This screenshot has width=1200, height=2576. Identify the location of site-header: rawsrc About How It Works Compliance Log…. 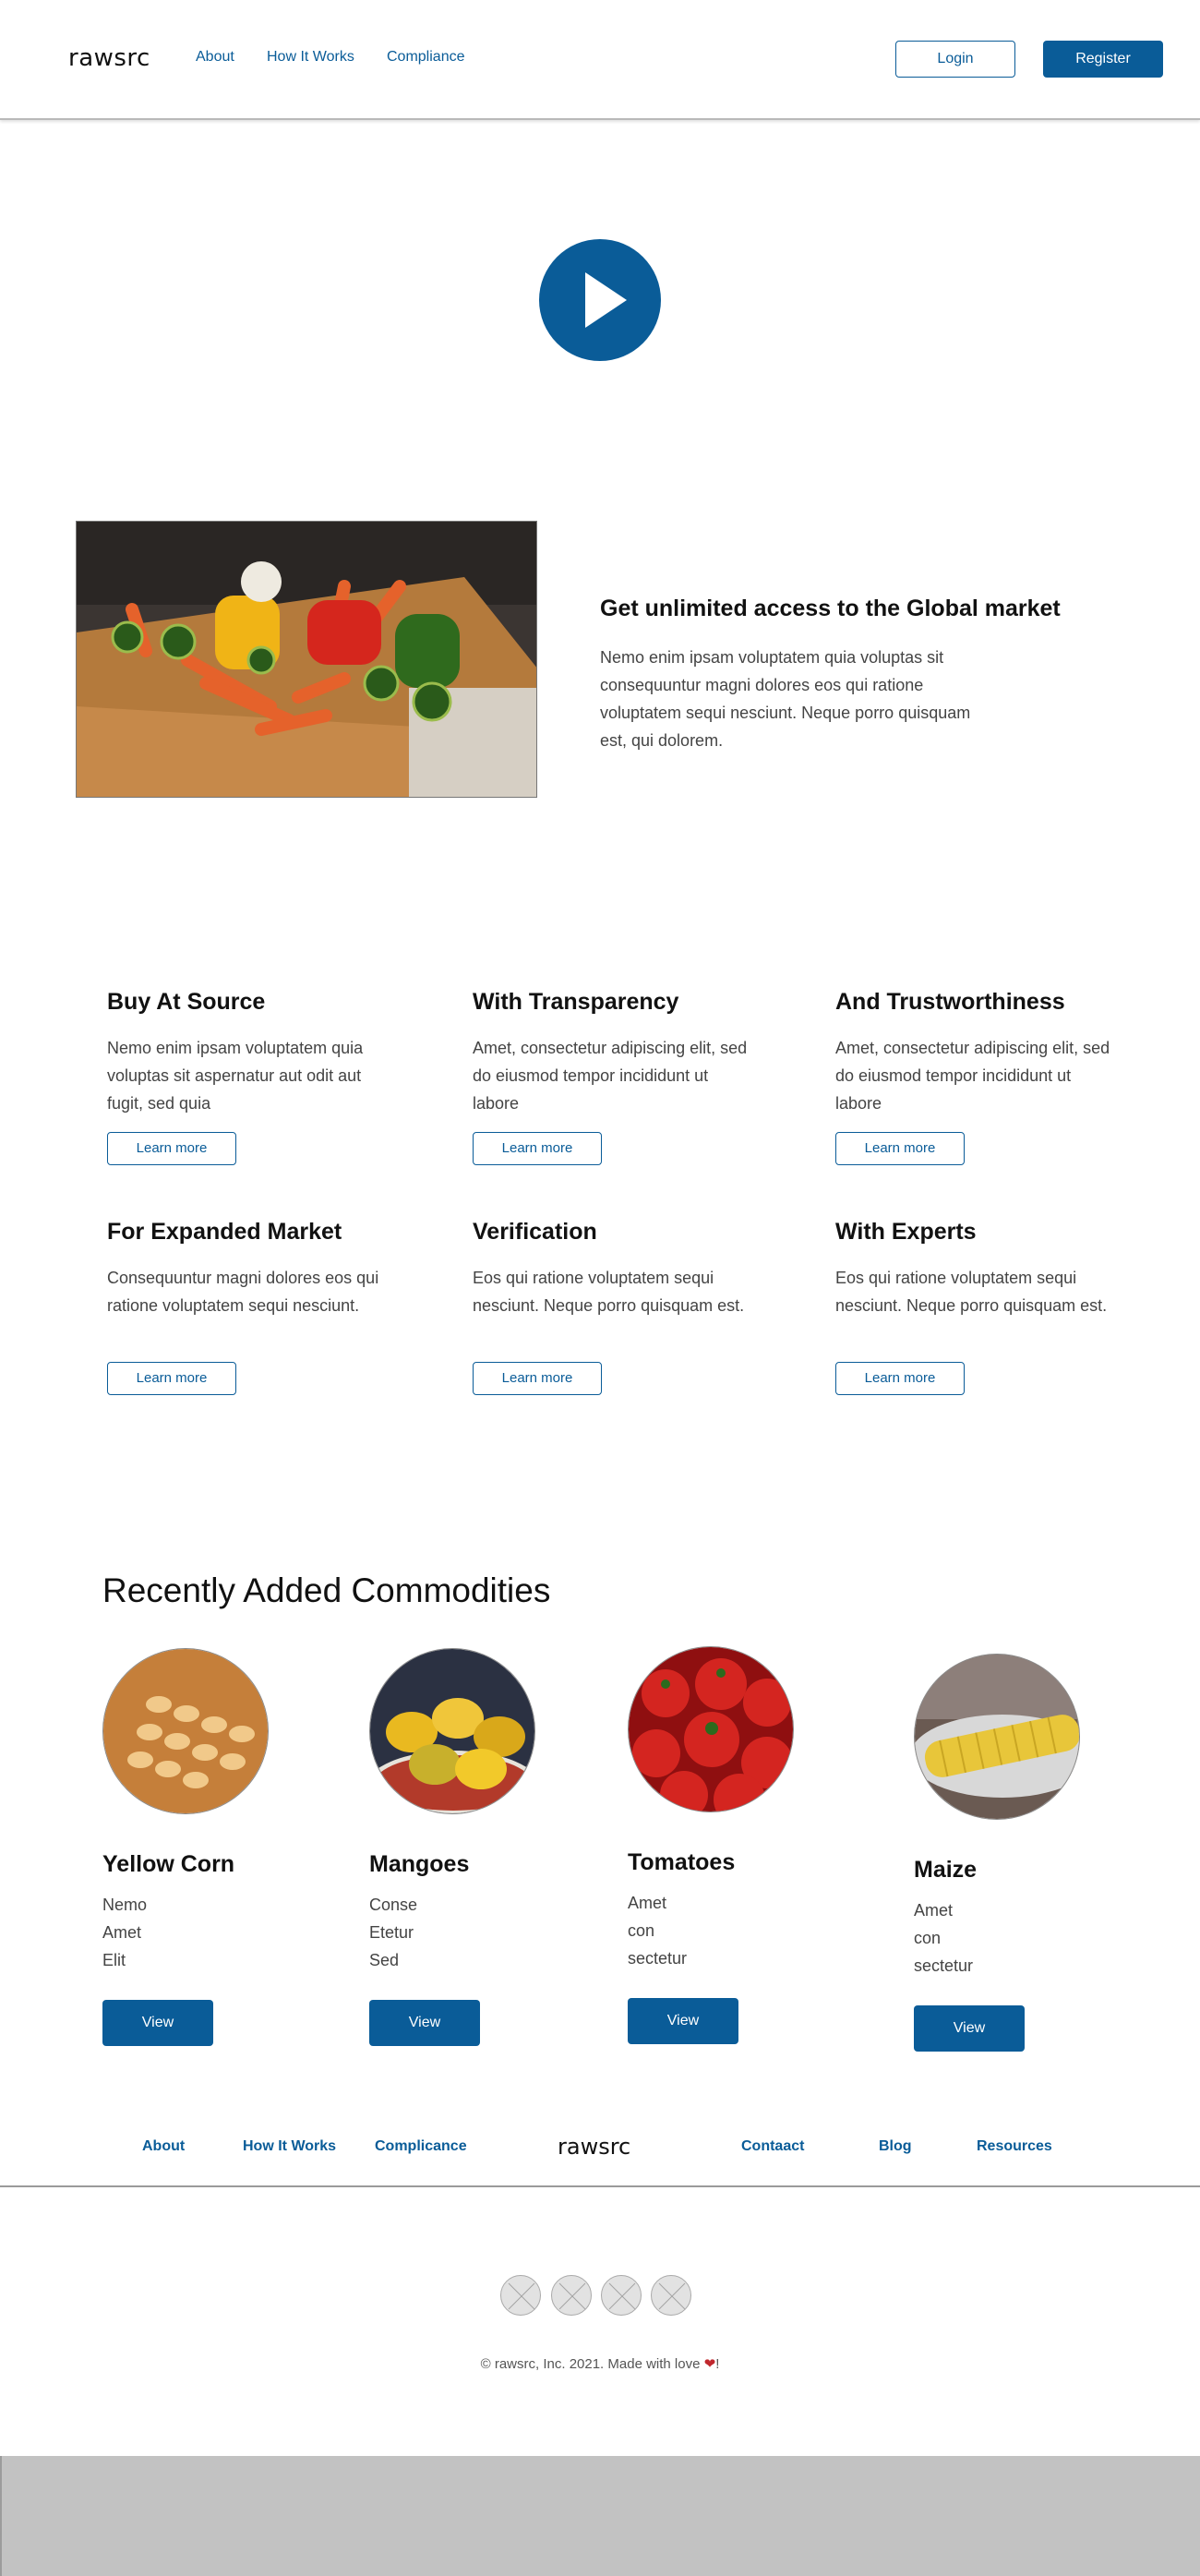
(600, 60).